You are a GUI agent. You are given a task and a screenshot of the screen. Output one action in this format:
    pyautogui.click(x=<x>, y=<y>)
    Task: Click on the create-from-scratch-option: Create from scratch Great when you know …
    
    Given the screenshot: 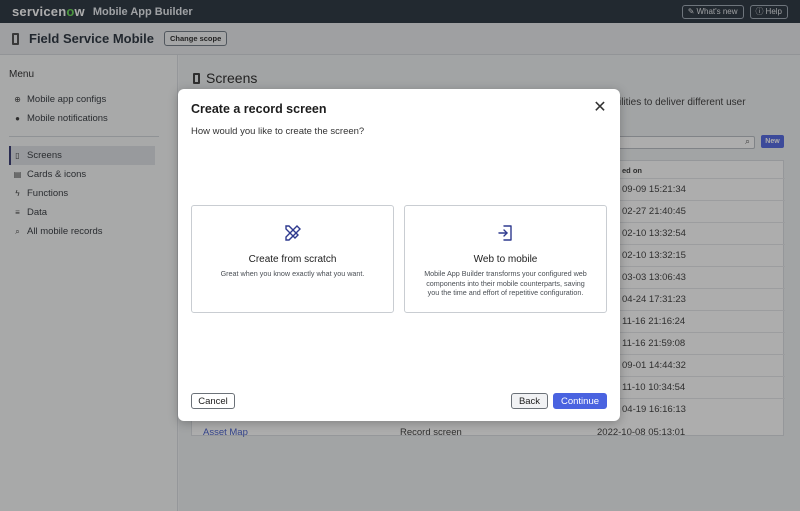 What is the action you would take?
    pyautogui.click(x=292, y=259)
    